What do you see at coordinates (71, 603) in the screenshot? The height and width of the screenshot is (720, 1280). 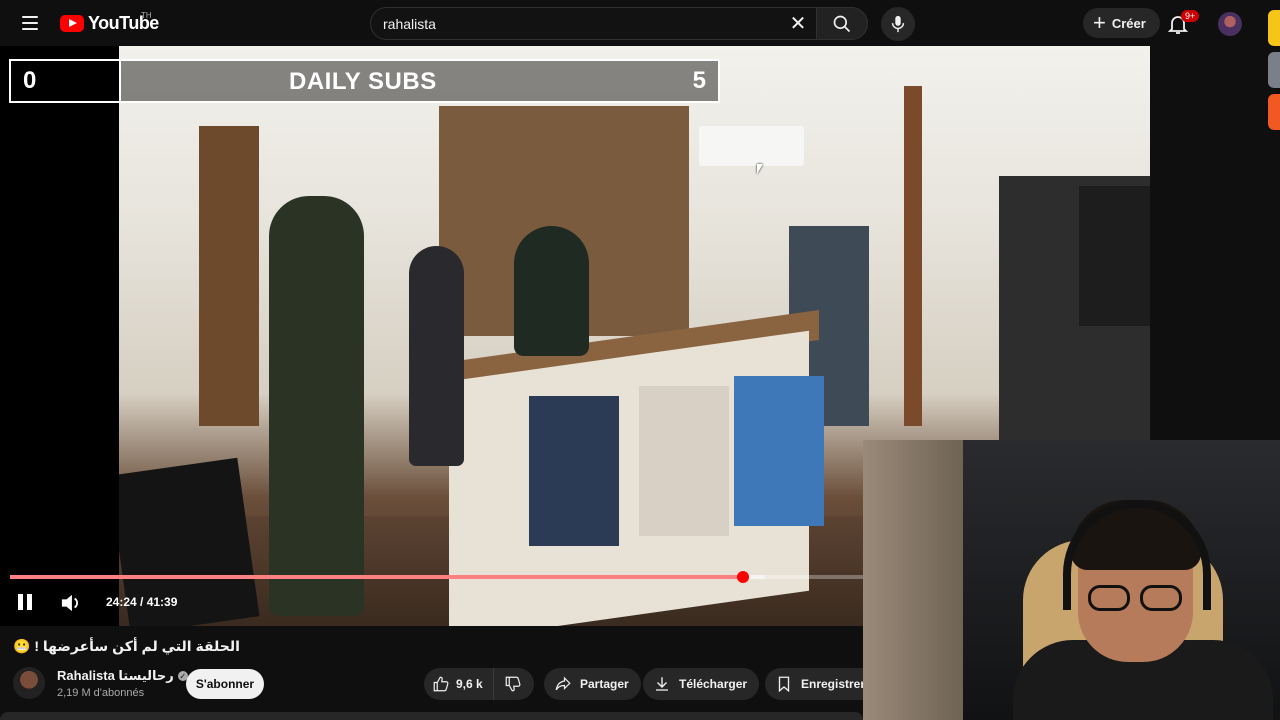 I see `volume-icon` at bounding box center [71, 603].